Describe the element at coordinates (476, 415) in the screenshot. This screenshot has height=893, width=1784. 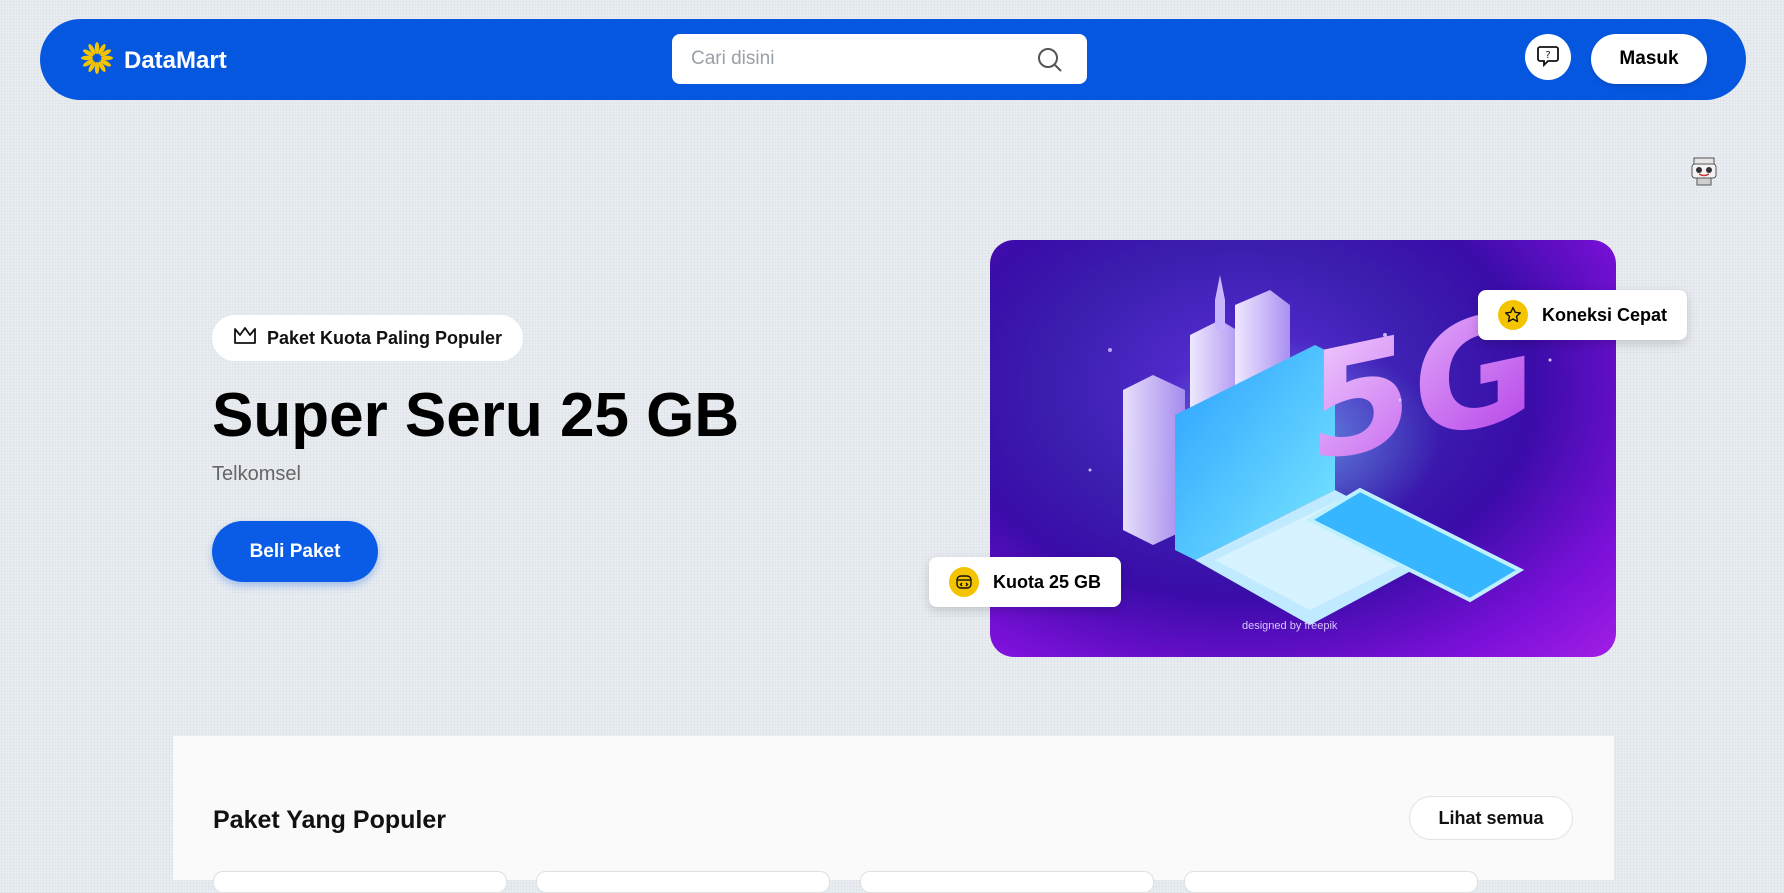
I see `hero-title: Super Seru 25 GB` at that location.